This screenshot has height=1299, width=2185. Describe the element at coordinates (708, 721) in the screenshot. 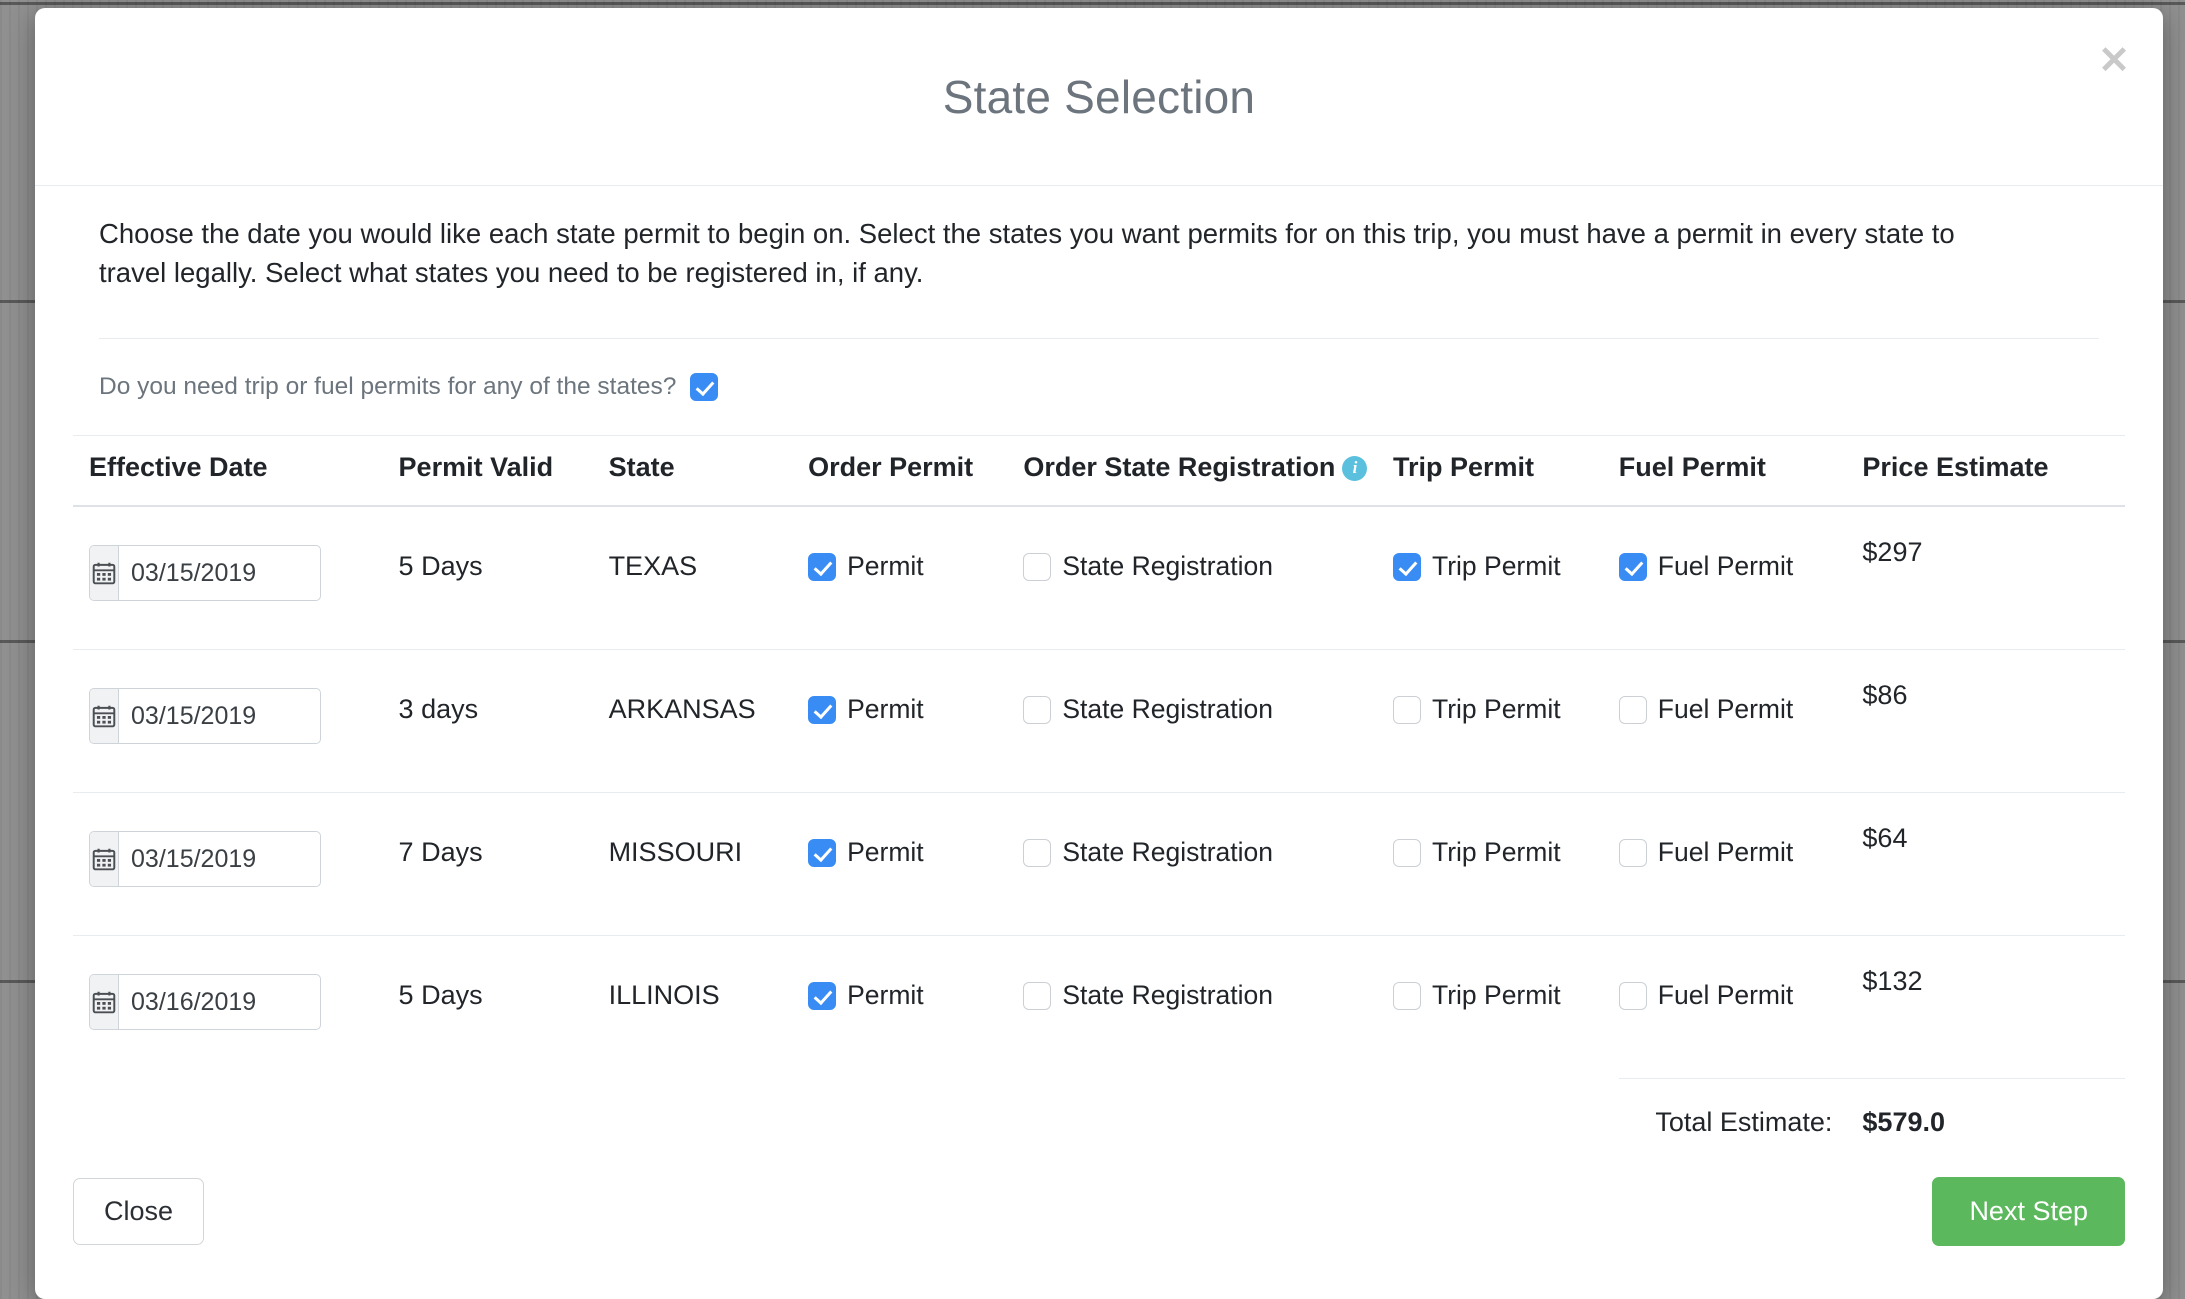

I see `cell-state: ARKANSAS` at that location.